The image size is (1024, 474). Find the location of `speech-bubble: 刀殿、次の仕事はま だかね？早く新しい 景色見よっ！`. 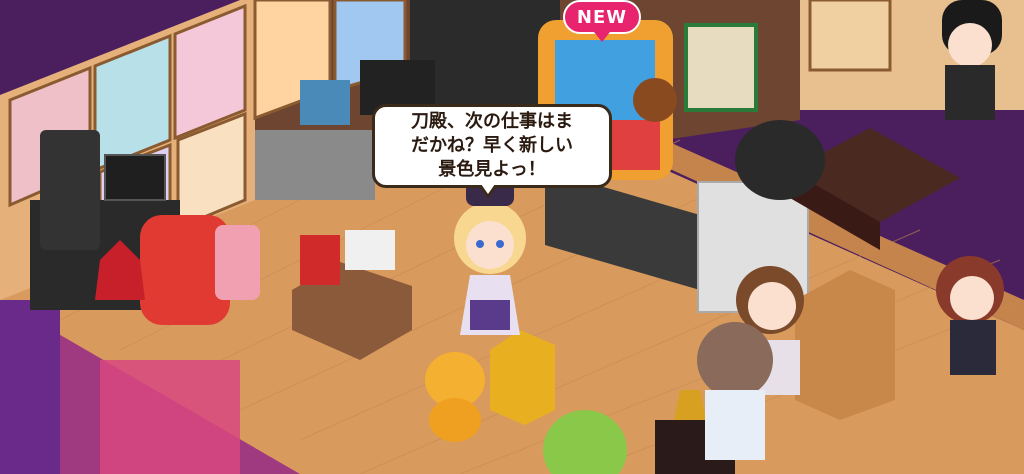

speech-bubble: 刀殿、次の仕事はま だかね？早く新しい 景色見よっ！ is located at coordinates (492, 146).